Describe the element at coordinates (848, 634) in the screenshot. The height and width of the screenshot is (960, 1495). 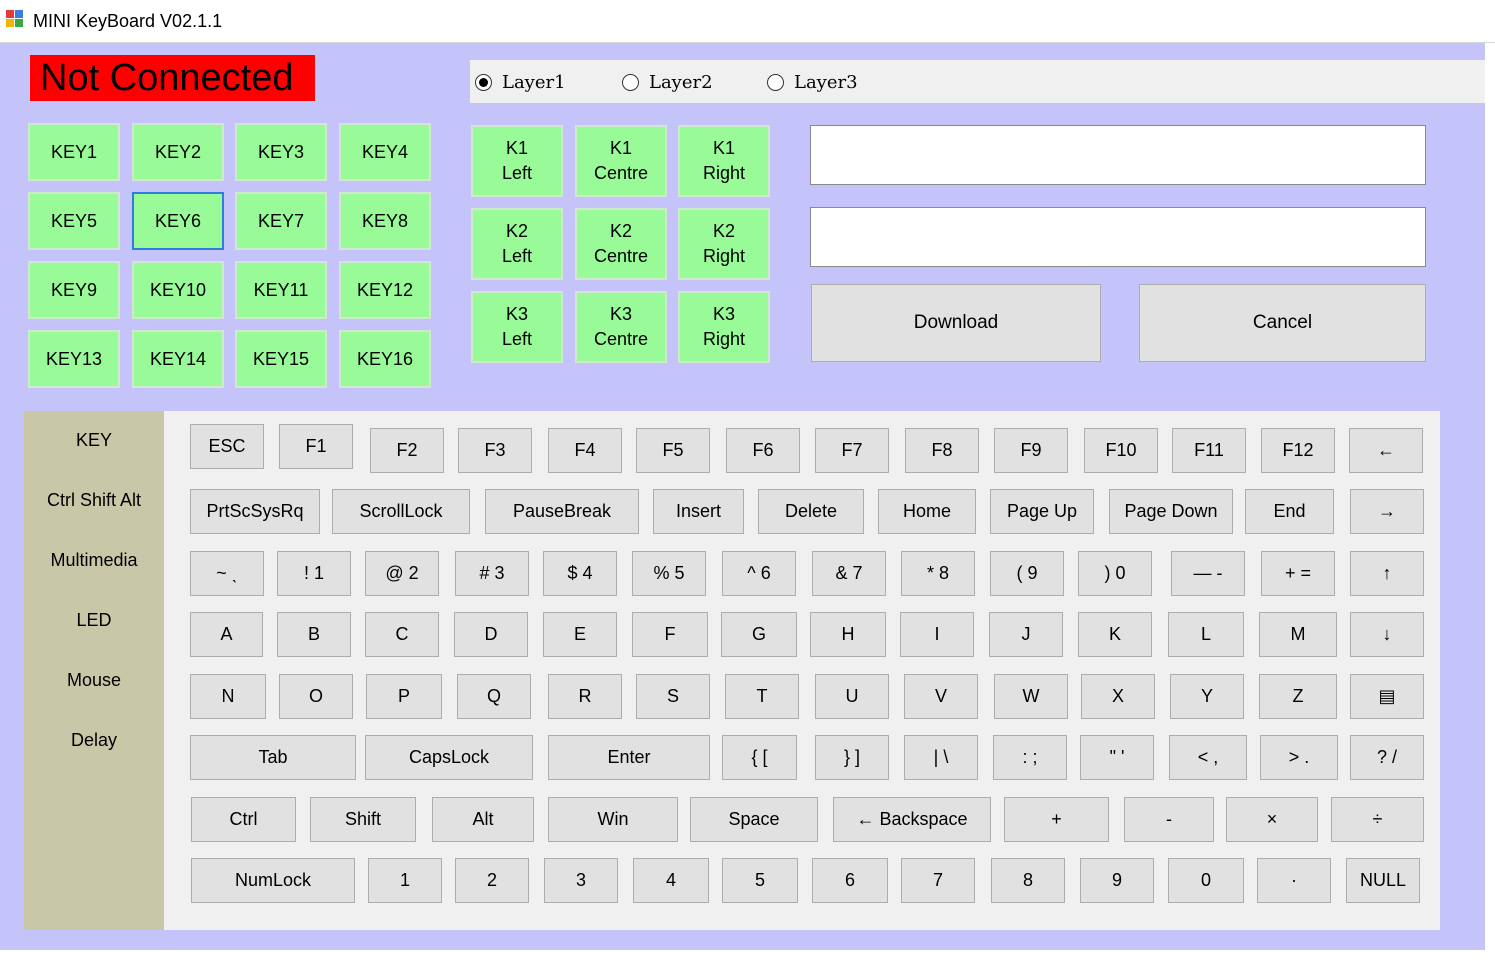
I see `key-h: H` at that location.